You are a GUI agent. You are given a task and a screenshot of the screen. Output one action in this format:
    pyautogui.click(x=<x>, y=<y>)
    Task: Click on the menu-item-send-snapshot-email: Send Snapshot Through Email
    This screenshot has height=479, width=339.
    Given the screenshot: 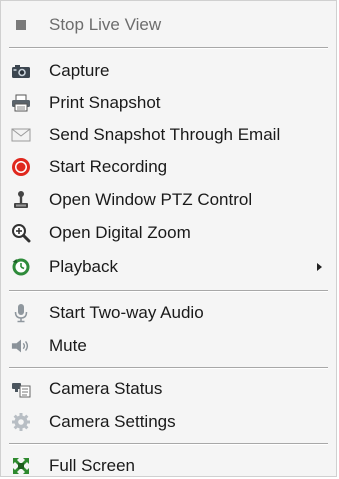 What is the action you would take?
    pyautogui.click(x=168, y=135)
    